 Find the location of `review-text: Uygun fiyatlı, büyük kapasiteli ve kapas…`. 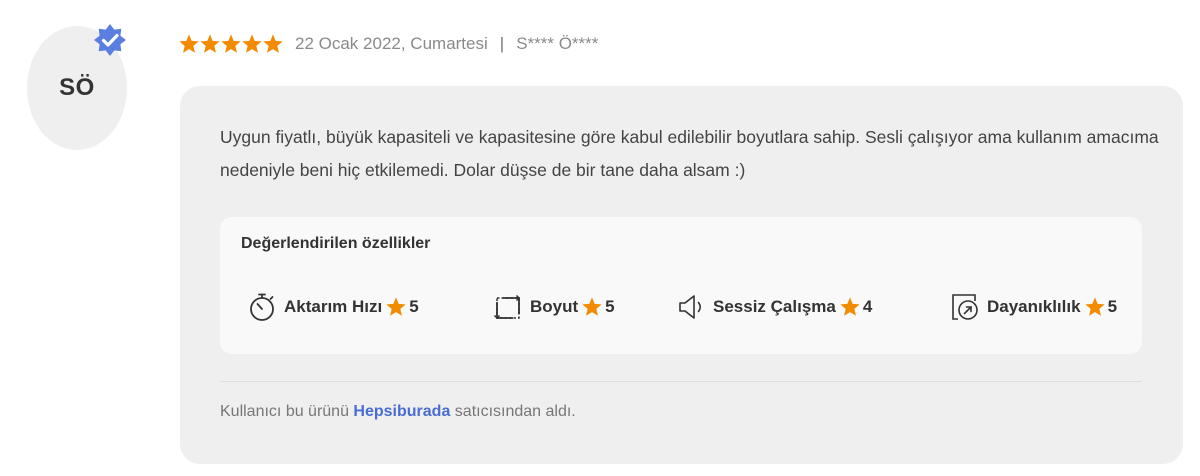

review-text: Uygun fiyatlı, büyük kapasiteli ve kapas… is located at coordinates (689, 153).